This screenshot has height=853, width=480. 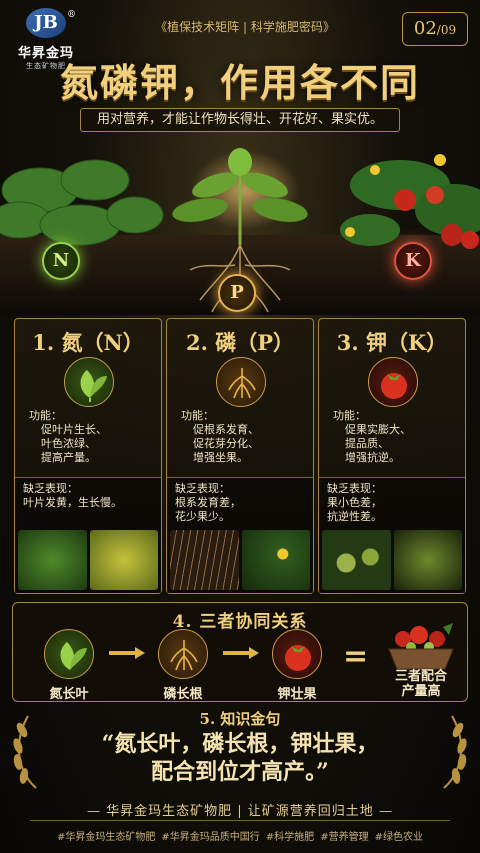 I want to click on hashtag: #华昇金玛品质中国行, so click(x=210, y=835).